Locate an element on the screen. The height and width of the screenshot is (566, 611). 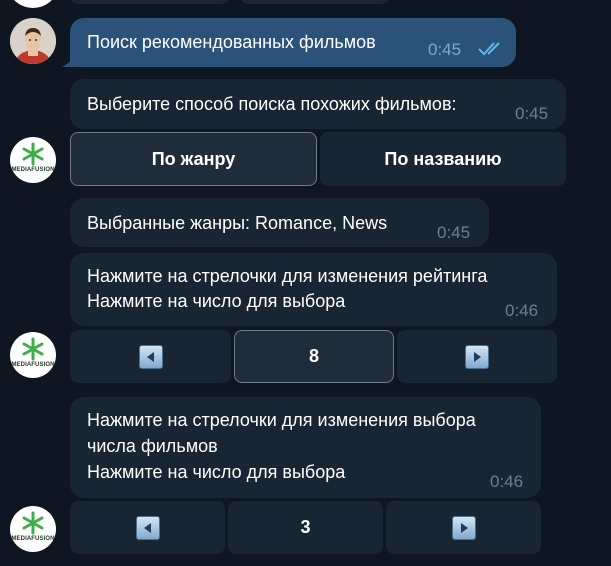
rating-value-button: 8 is located at coordinates (314, 356).